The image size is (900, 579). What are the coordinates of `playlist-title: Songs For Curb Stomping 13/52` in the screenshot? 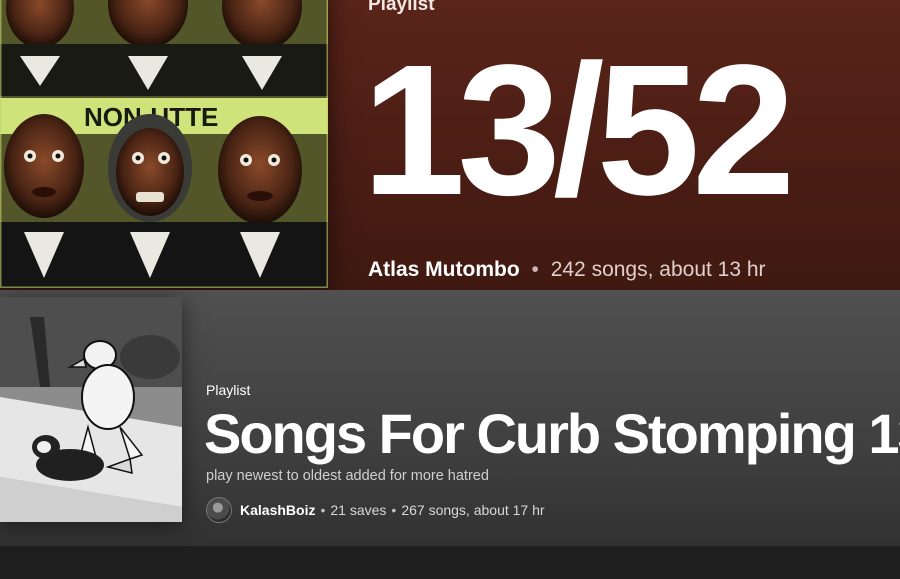 It's located at (552, 433).